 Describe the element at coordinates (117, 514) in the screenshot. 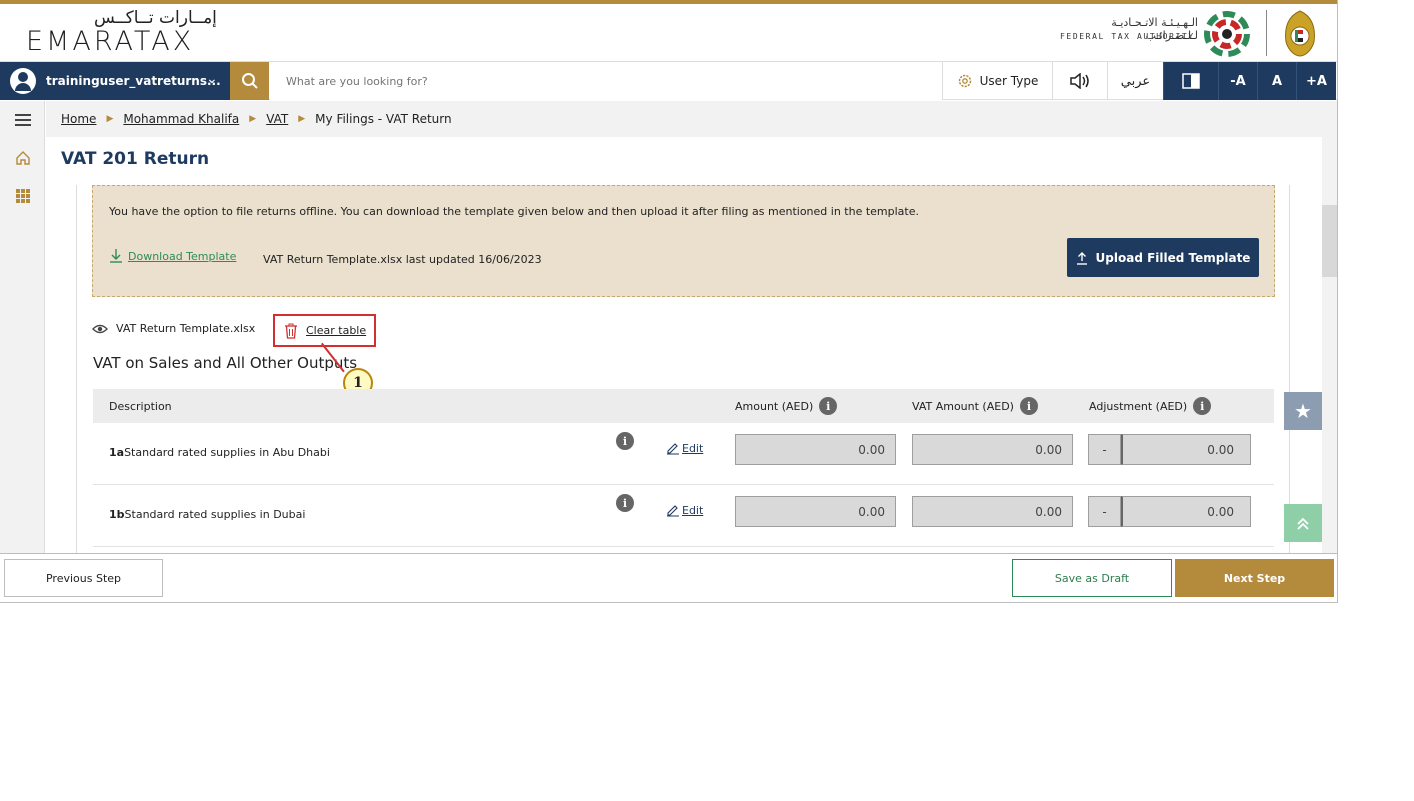

I see `row-code: 1b` at that location.